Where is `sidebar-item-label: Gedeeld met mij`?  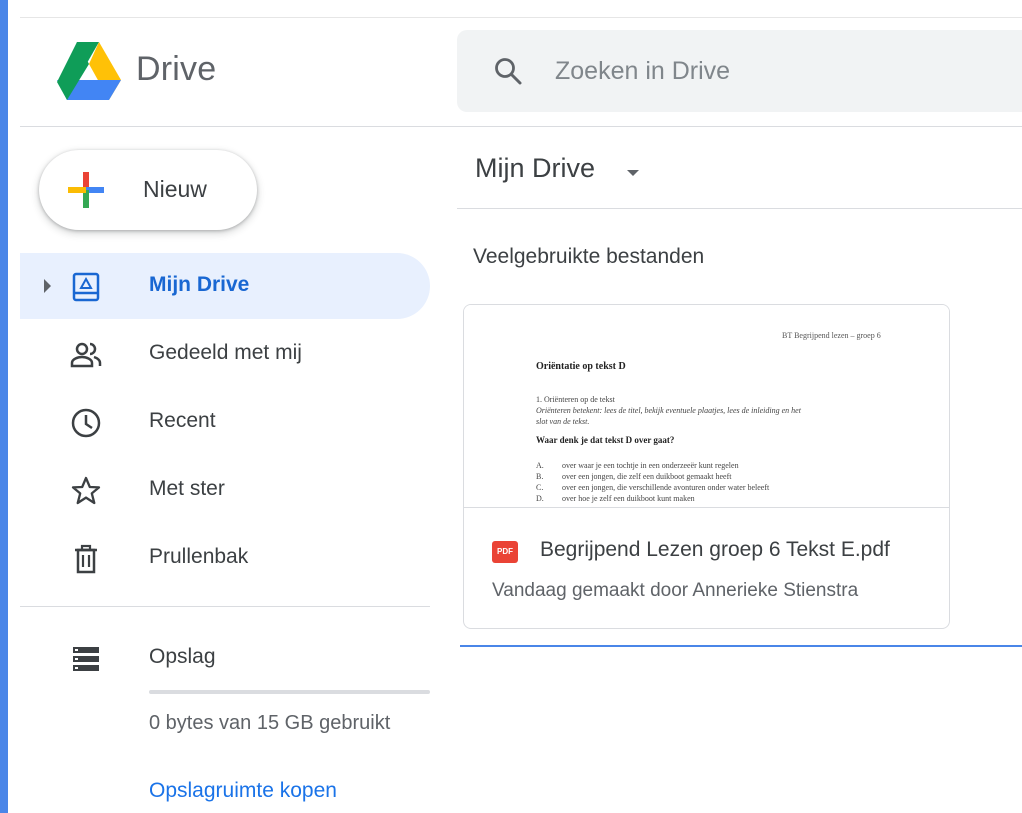 sidebar-item-label: Gedeeld met mij is located at coordinates (225, 352).